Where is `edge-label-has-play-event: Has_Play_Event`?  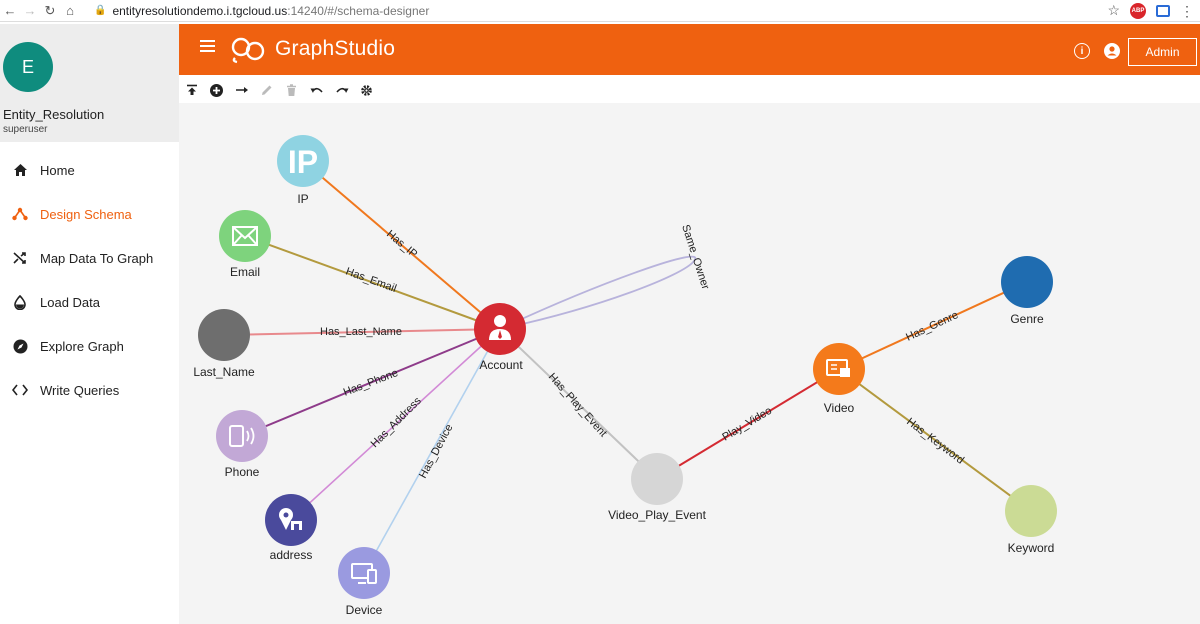
edge-label-has-play-event: Has_Play_Event is located at coordinates (577, 405).